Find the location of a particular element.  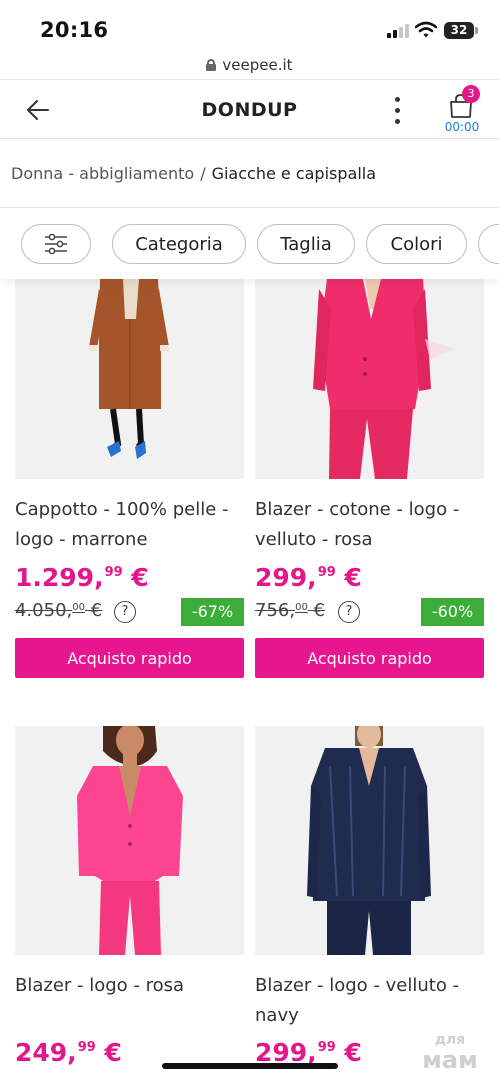

product-price: 1.299,99 € is located at coordinates (82, 577).